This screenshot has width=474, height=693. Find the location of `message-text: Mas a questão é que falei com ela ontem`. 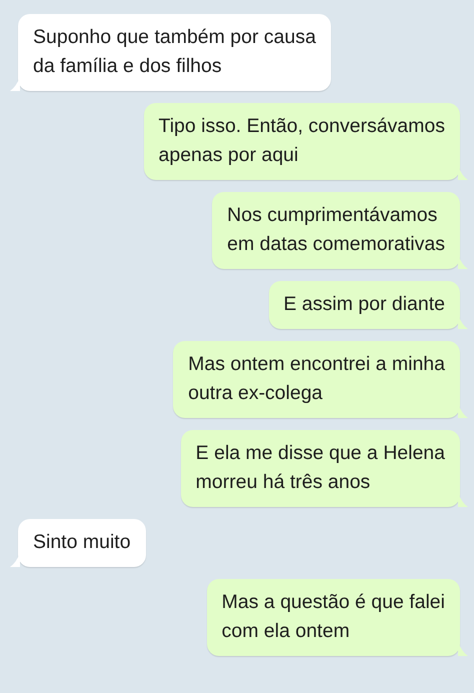

message-text: Mas a questão é que falei com ela ontem is located at coordinates (333, 616).